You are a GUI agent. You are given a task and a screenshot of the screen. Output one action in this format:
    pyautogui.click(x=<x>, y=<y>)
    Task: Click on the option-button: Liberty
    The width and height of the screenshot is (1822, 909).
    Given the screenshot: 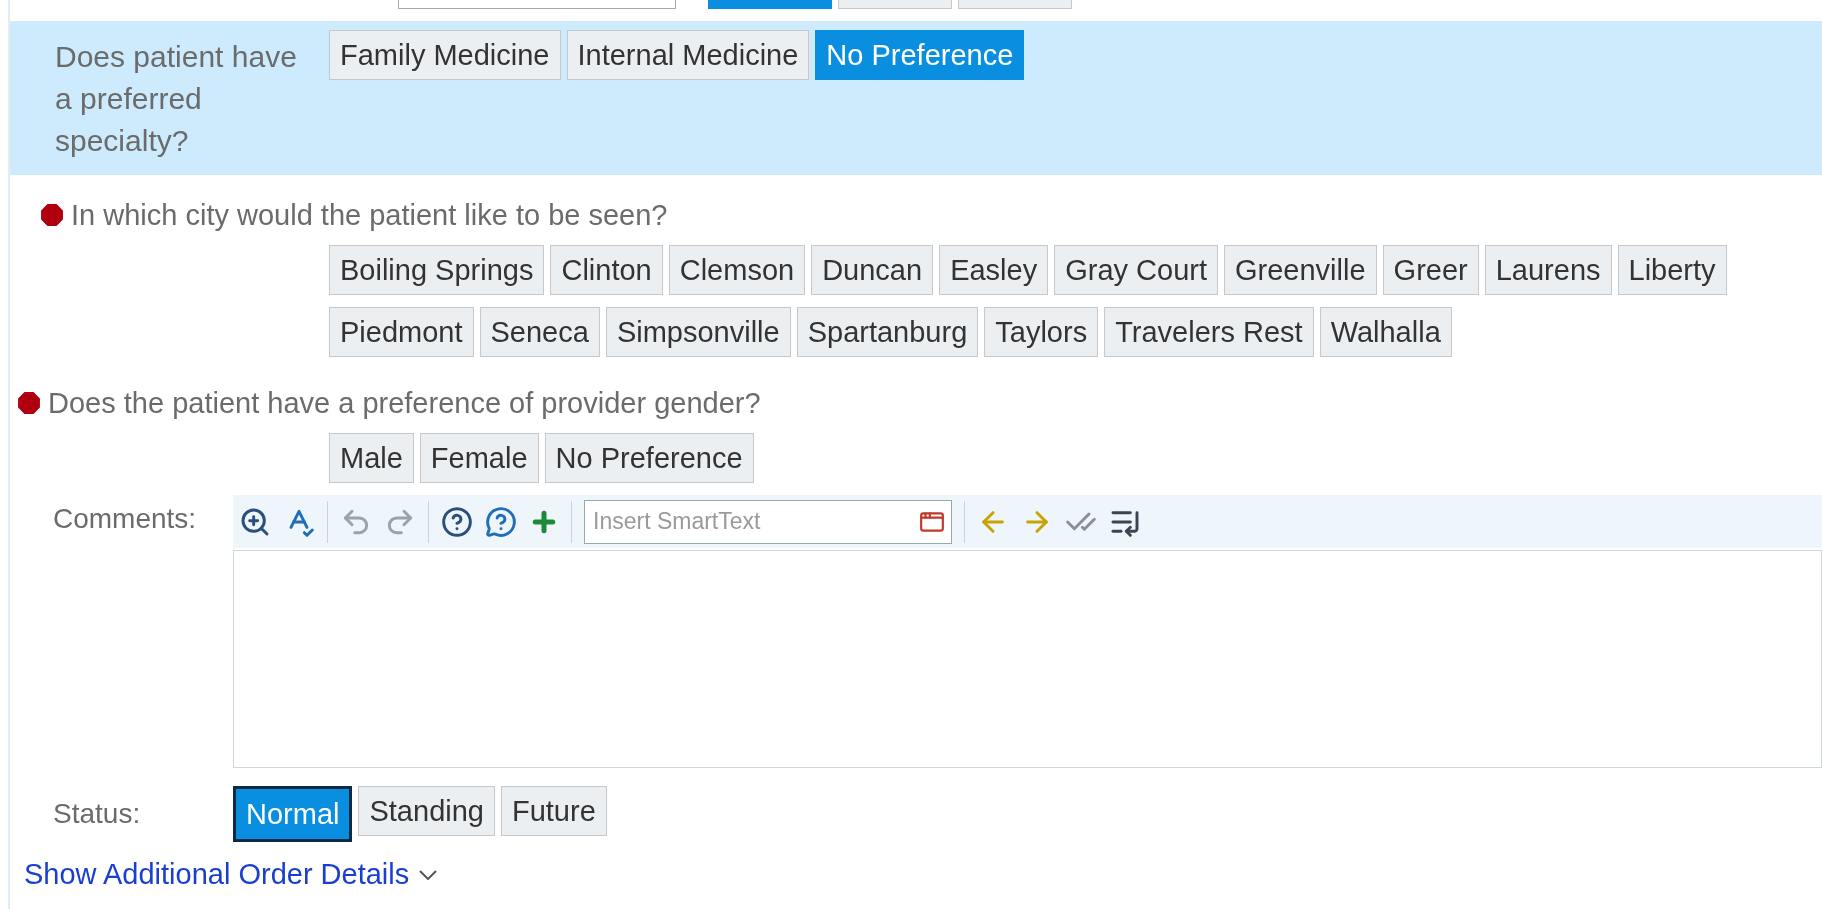 What is the action you would take?
    pyautogui.click(x=1672, y=270)
    